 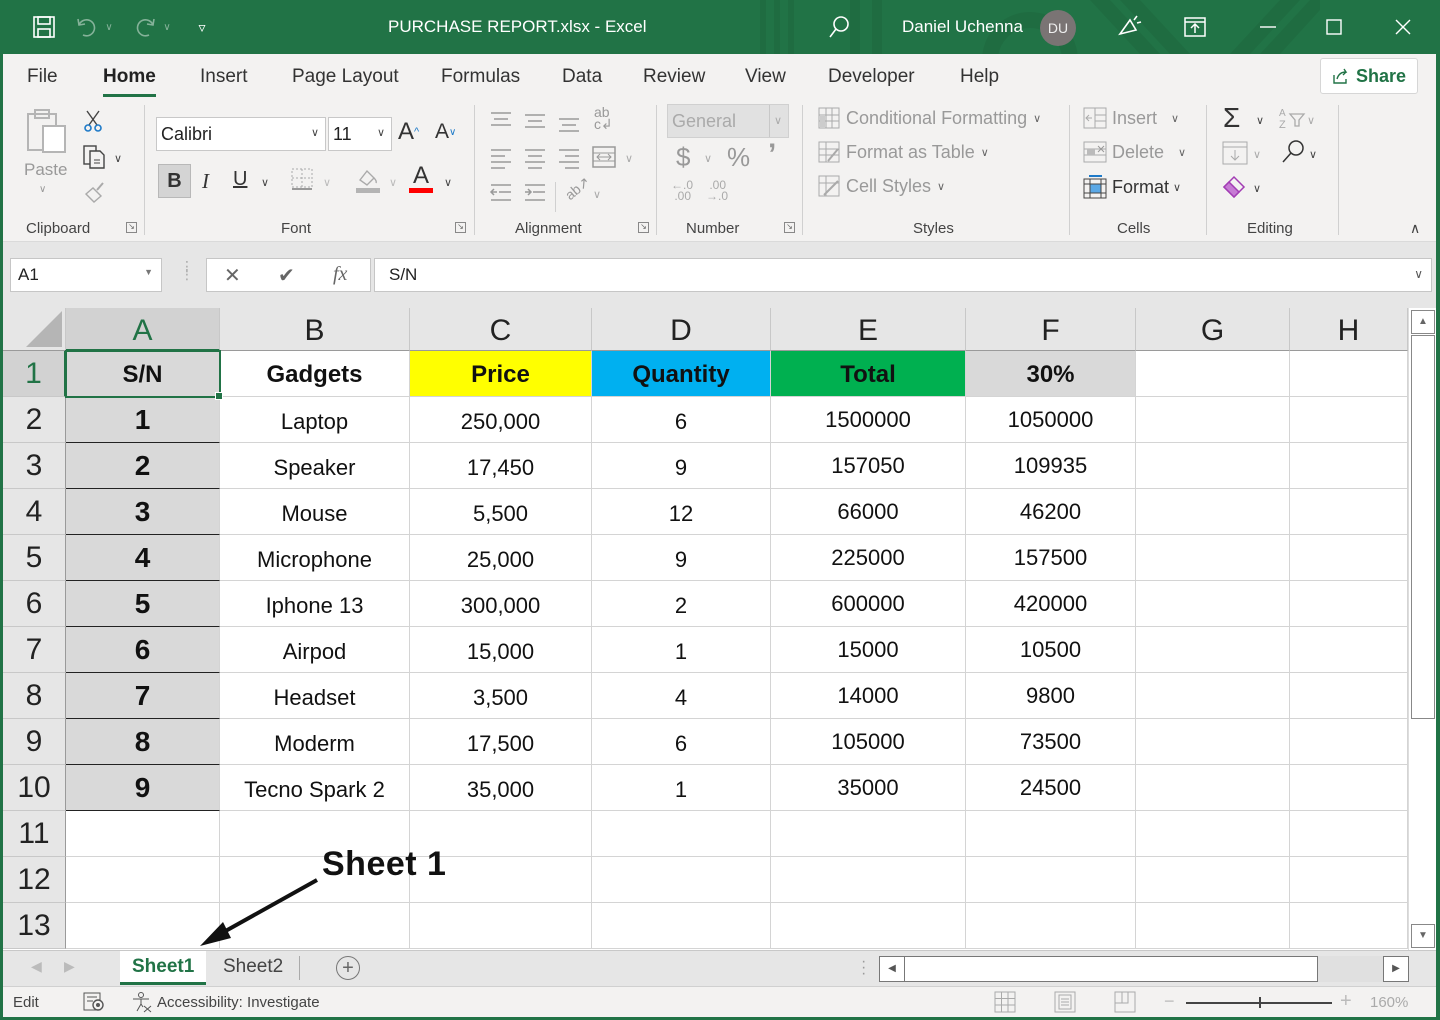 I want to click on tab-insert: Insert, so click(x=224, y=77).